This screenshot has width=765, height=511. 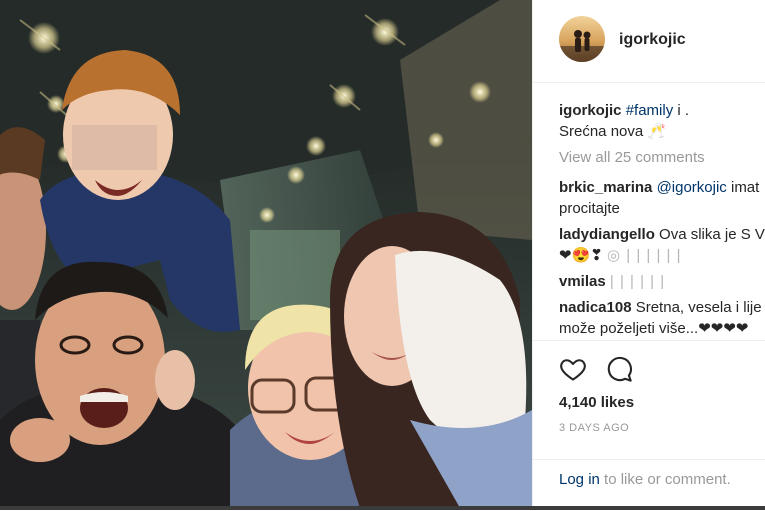 I want to click on bottom-border, so click(x=382, y=508).